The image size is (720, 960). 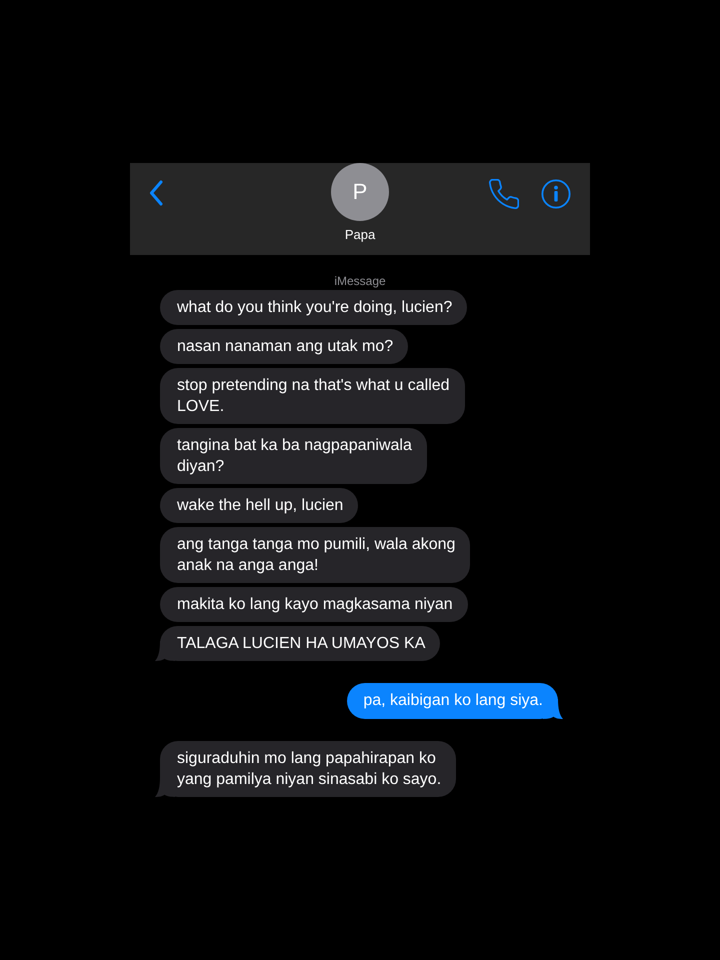 What do you see at coordinates (315, 555) in the screenshot?
I see `message-bubble: ang tanga tanga mo pumili, wala akong anak na anga anga!` at bounding box center [315, 555].